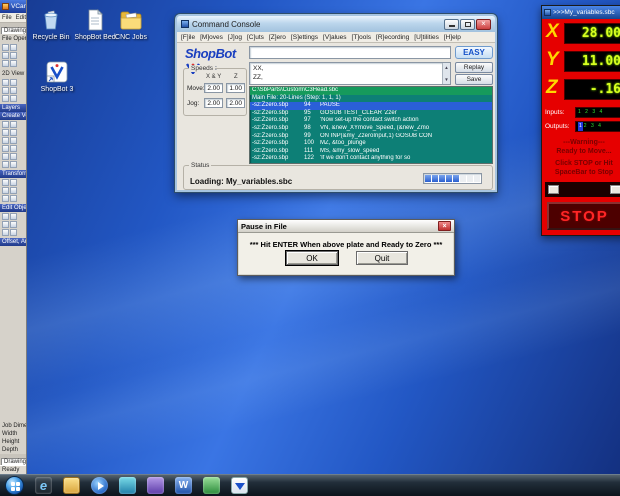 Image resolution: width=620 pixels, height=496 pixels. Describe the element at coordinates (382, 258) in the screenshot. I see `quit-button: Quit` at that location.